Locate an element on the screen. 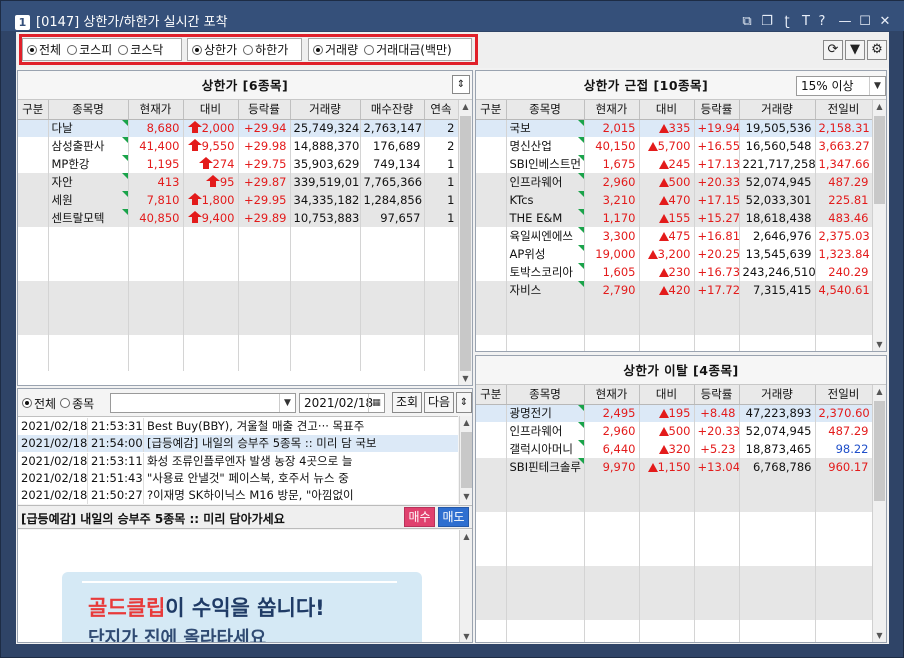  news-stock-radio: 종목 is located at coordinates (77, 403).